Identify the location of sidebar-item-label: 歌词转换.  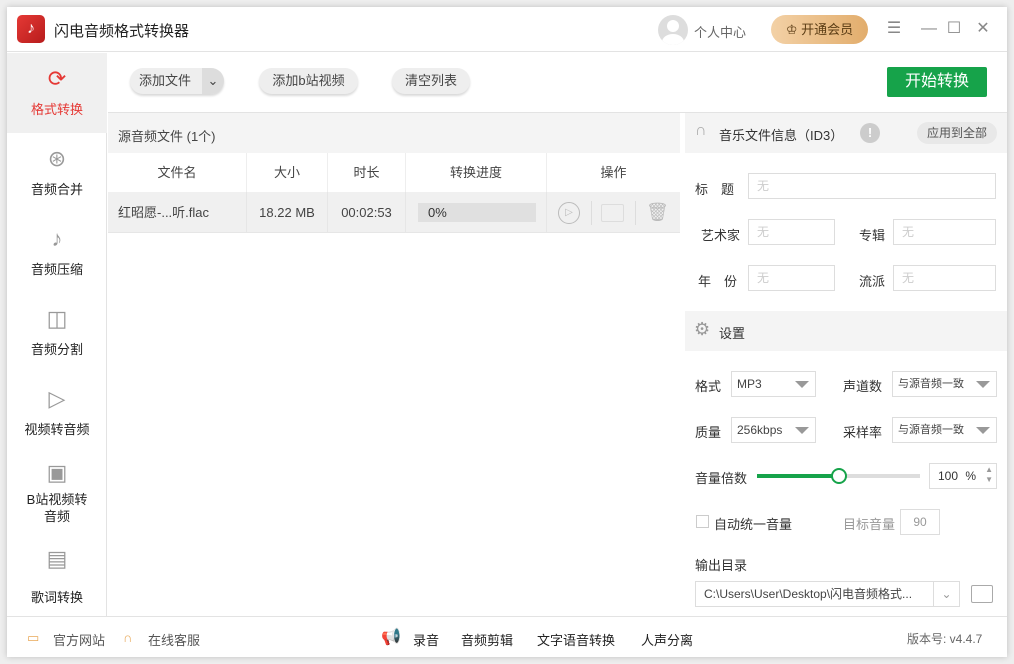
(56, 597).